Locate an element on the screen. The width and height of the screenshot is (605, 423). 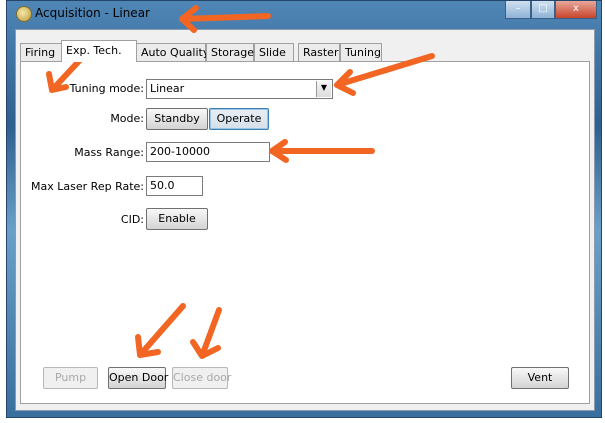
max-laser-rep-rate-input: 50.0 is located at coordinates (174, 186).